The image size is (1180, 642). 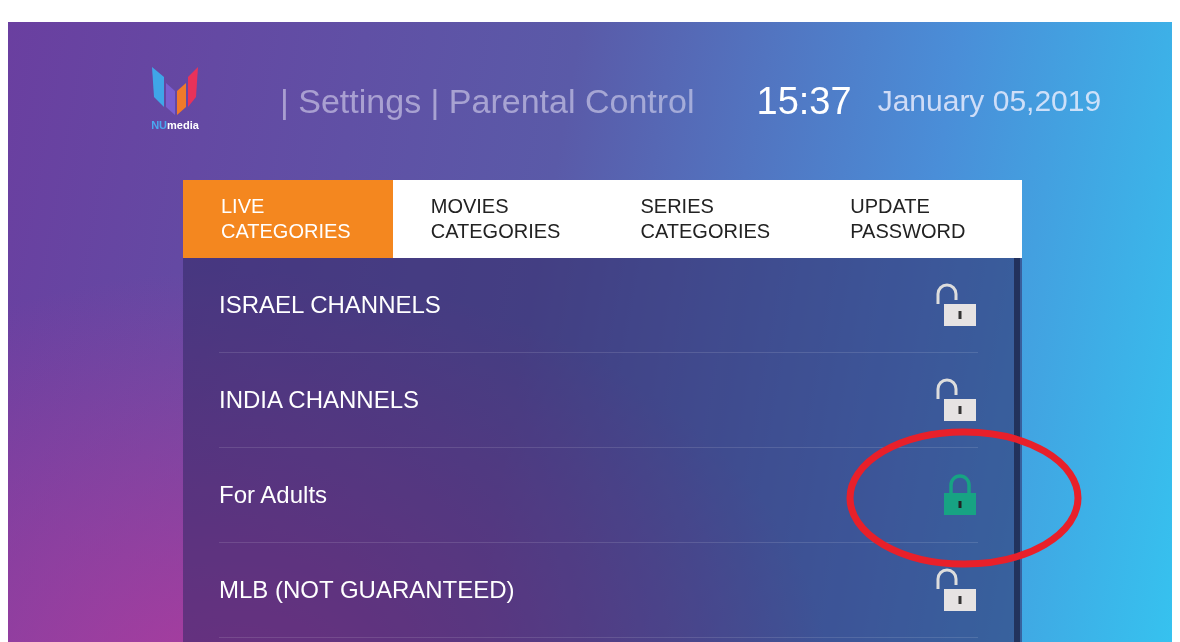 I want to click on category-name: INDIA CHANNELS, so click(x=319, y=400).